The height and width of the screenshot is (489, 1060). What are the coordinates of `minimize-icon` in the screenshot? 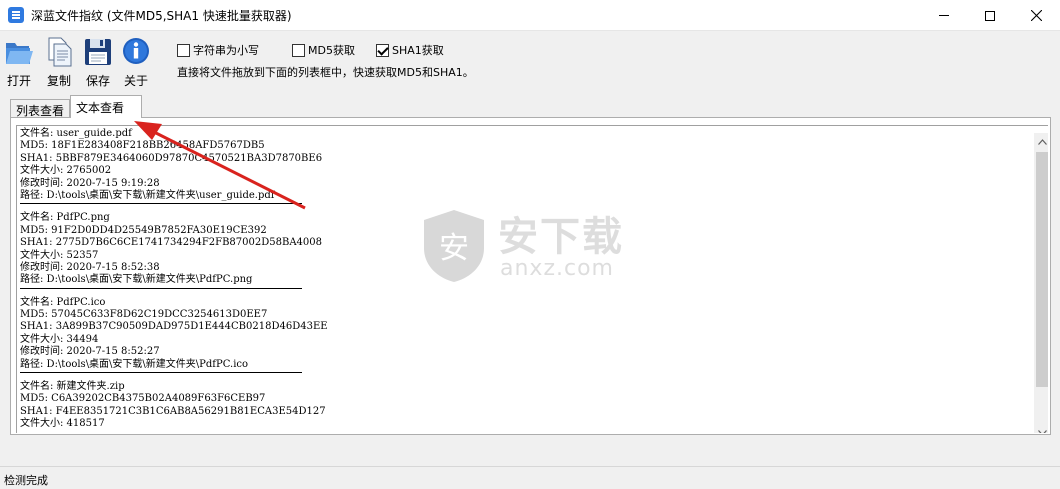 It's located at (944, 15).